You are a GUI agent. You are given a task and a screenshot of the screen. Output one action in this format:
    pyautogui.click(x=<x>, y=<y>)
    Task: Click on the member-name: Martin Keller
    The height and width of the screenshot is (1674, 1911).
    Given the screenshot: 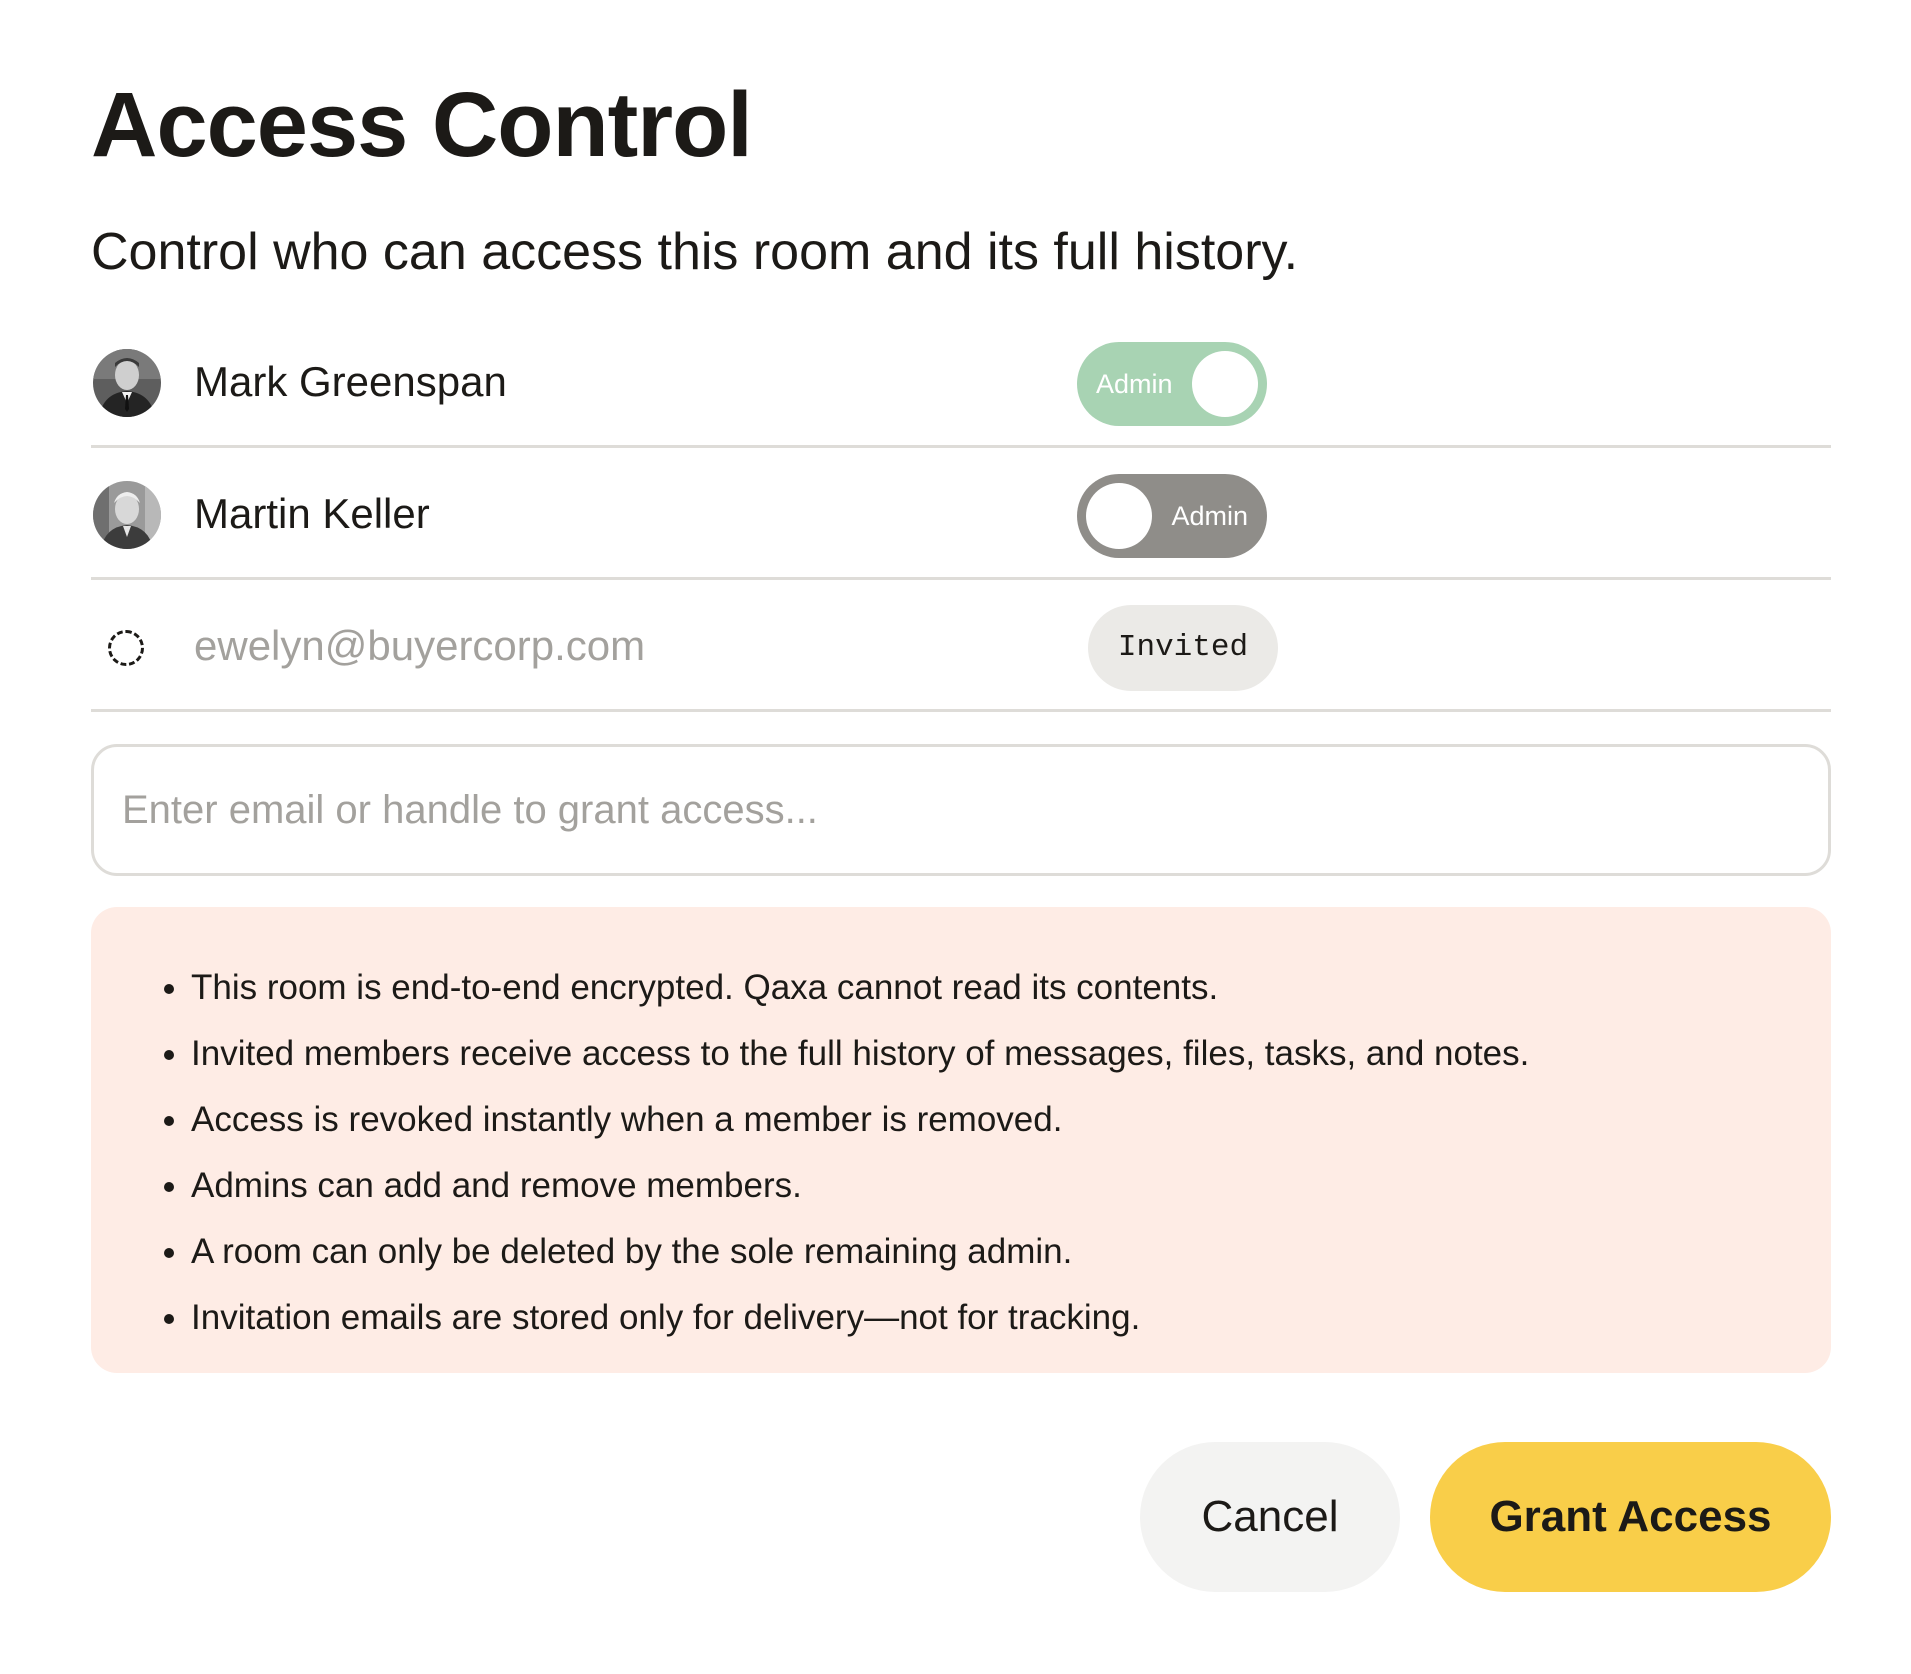 What is the action you would take?
    pyautogui.click(x=312, y=513)
    